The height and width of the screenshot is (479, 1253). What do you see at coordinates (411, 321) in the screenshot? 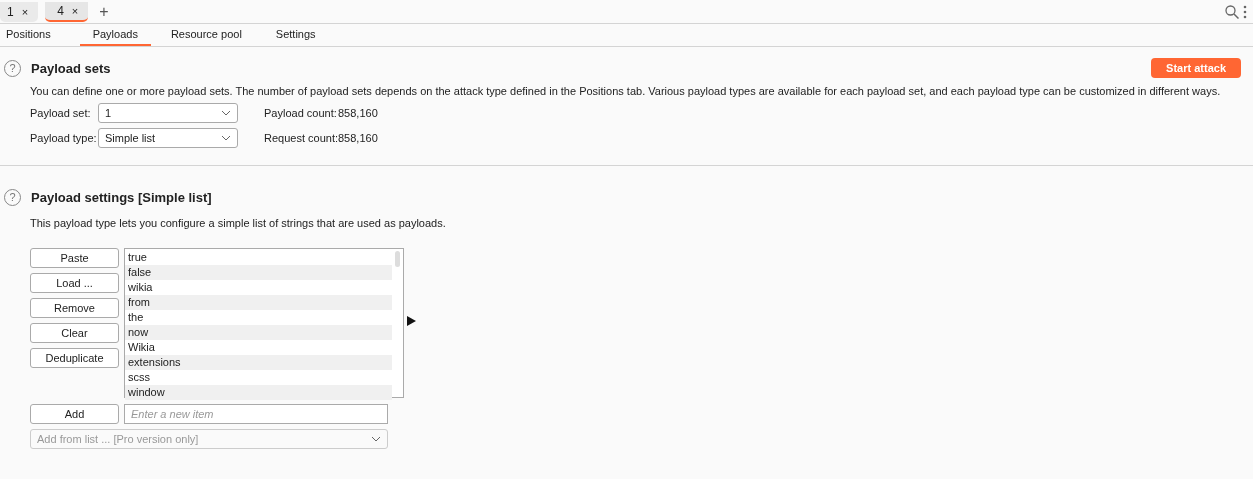
I see `triangle-right-icon` at bounding box center [411, 321].